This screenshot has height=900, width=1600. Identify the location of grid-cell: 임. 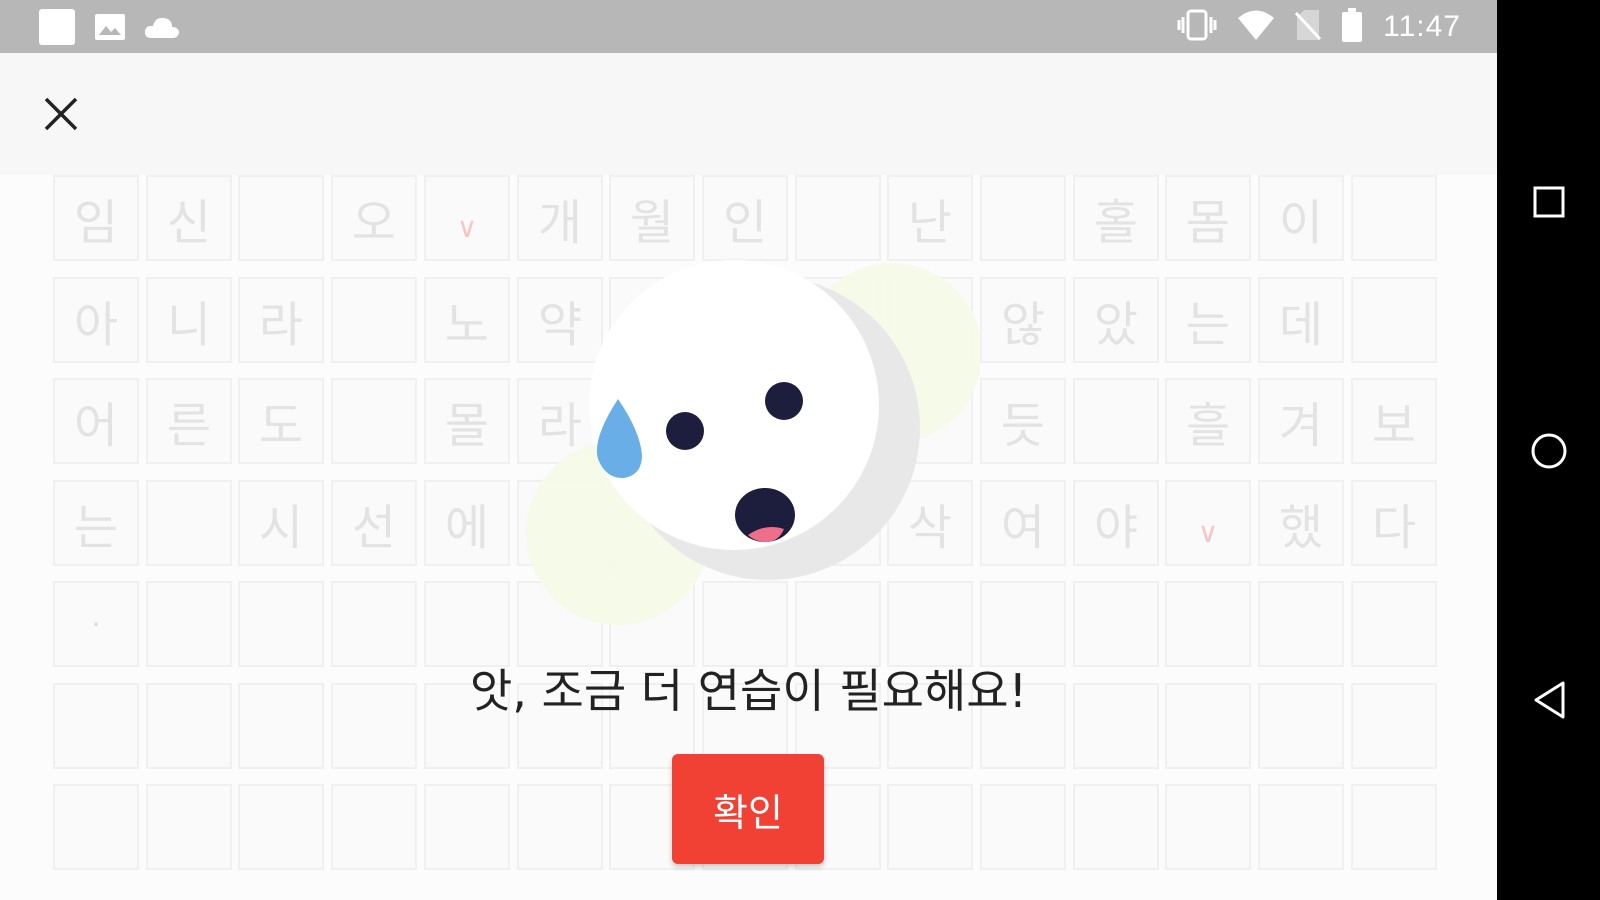
(96, 218).